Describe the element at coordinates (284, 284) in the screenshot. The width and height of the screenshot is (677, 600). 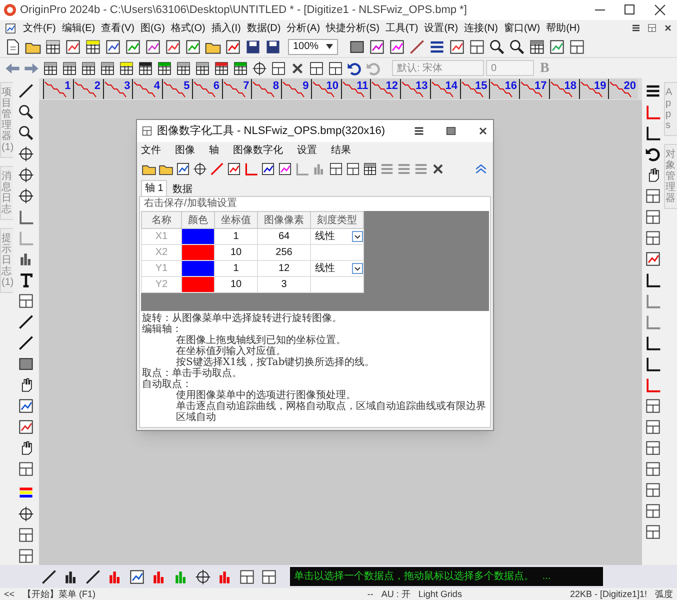
I see `table-cell: 3` at that location.